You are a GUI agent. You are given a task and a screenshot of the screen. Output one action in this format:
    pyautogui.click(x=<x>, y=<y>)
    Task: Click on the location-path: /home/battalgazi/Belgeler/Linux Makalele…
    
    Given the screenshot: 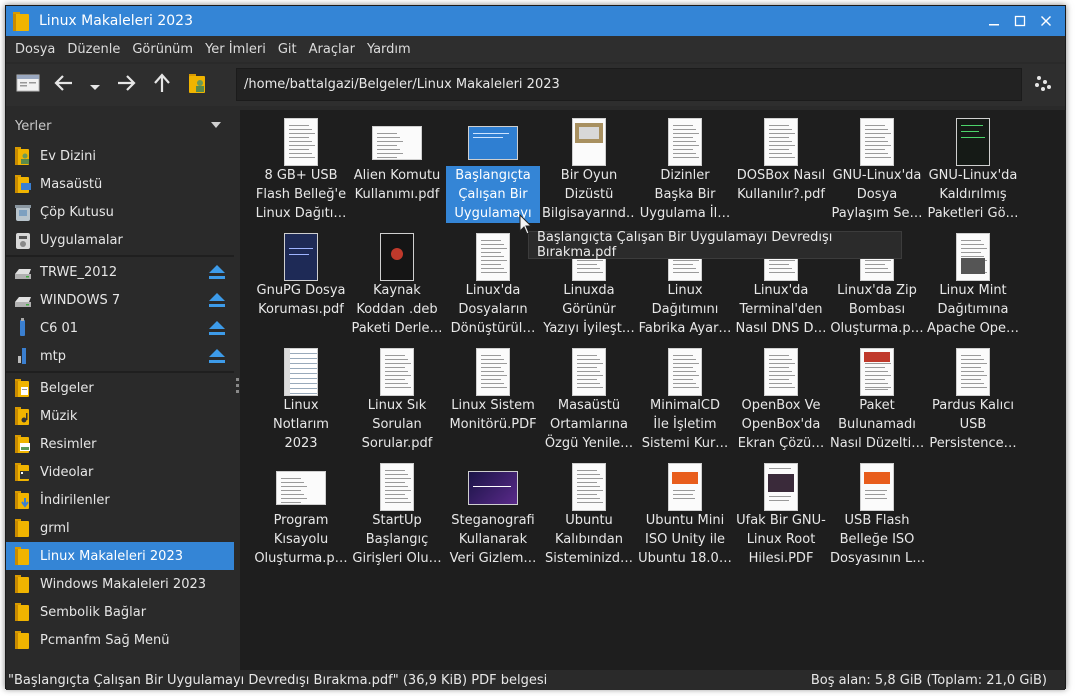 What is the action you would take?
    pyautogui.click(x=402, y=84)
    